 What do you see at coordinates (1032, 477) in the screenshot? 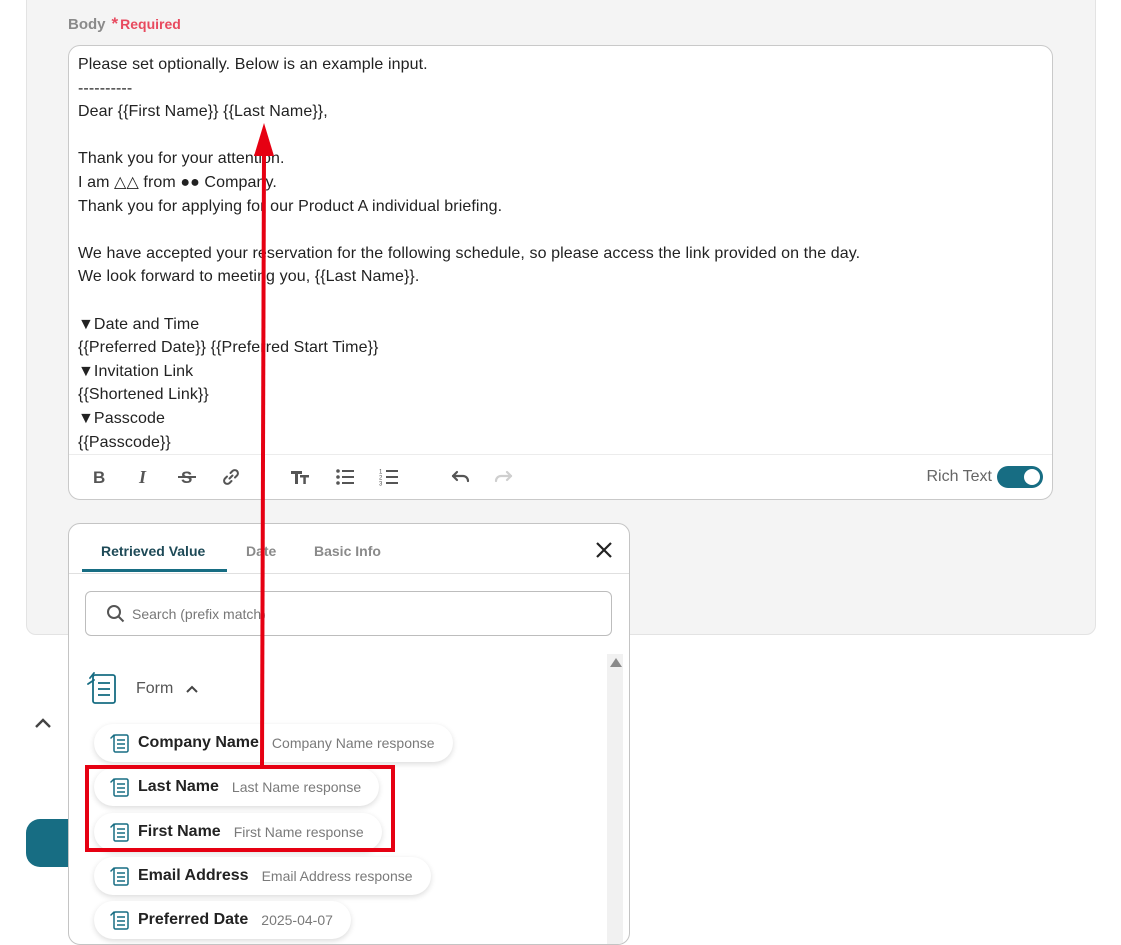
I see `toggle-knob` at bounding box center [1032, 477].